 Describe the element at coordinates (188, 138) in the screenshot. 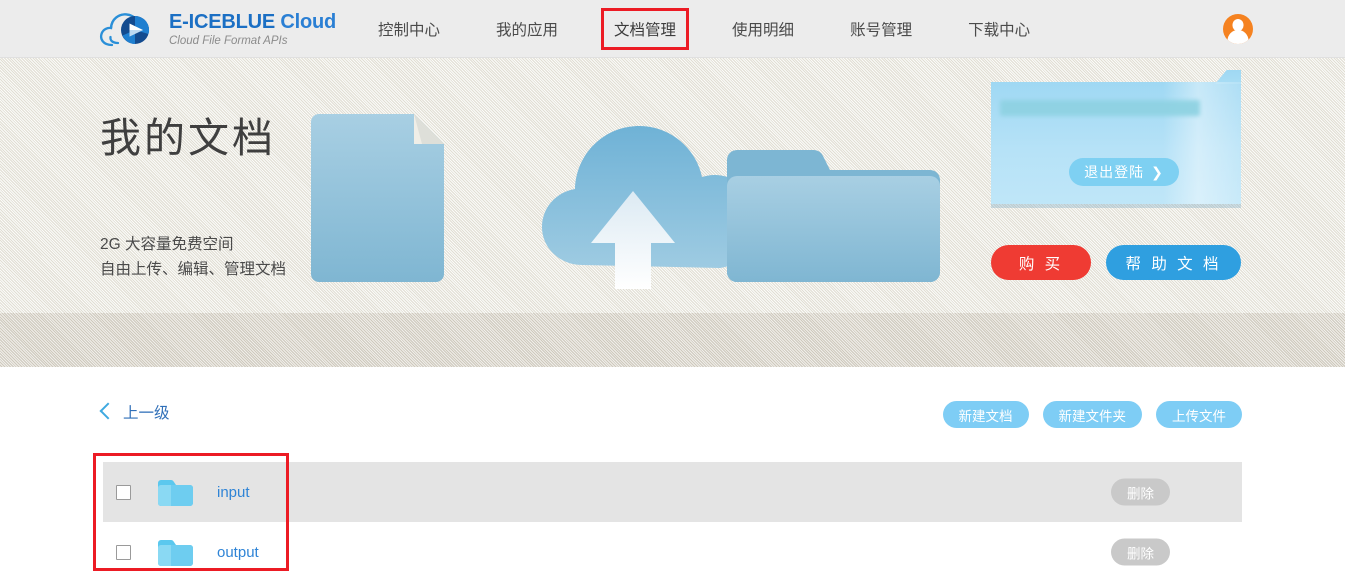

I see `page-title: 我的文档` at that location.